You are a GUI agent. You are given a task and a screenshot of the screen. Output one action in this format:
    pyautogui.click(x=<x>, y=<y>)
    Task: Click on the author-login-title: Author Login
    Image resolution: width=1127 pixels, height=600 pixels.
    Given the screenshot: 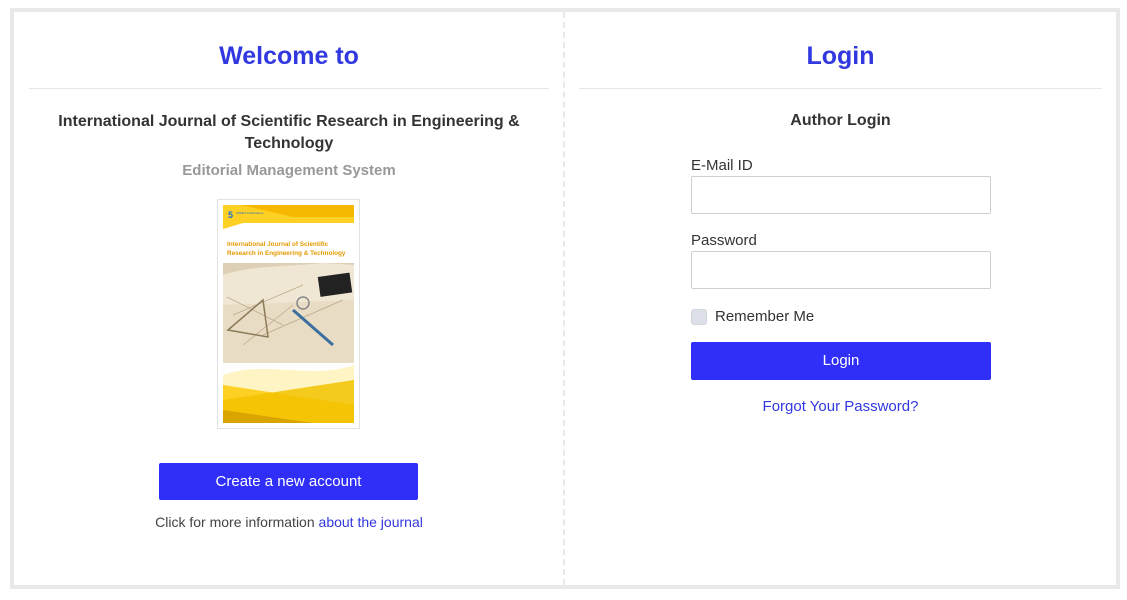 What is the action you would take?
    pyautogui.click(x=840, y=120)
    